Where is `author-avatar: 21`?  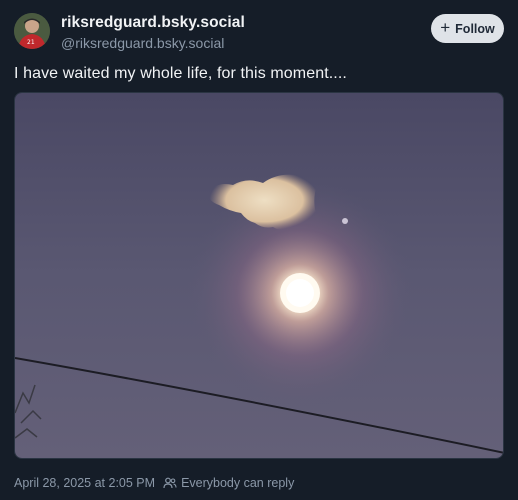 author-avatar: 21 is located at coordinates (32, 31).